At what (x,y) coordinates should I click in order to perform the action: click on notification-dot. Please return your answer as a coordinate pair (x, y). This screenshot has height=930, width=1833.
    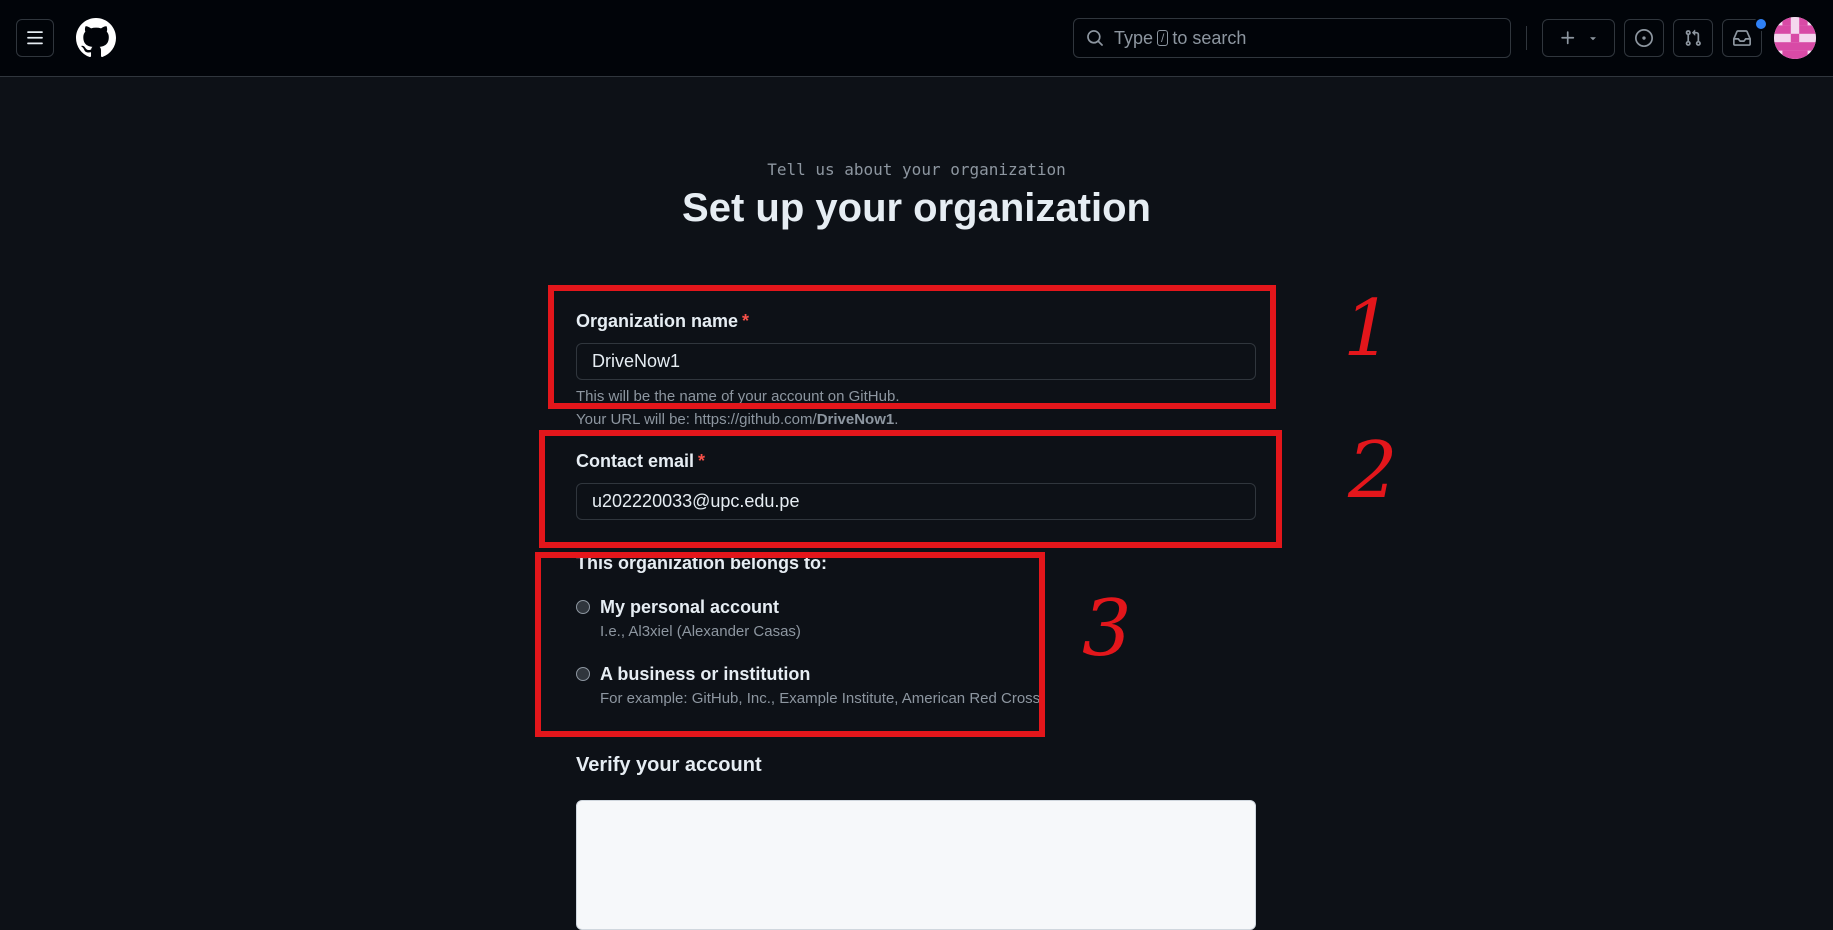
    Looking at the image, I should click on (1761, 24).